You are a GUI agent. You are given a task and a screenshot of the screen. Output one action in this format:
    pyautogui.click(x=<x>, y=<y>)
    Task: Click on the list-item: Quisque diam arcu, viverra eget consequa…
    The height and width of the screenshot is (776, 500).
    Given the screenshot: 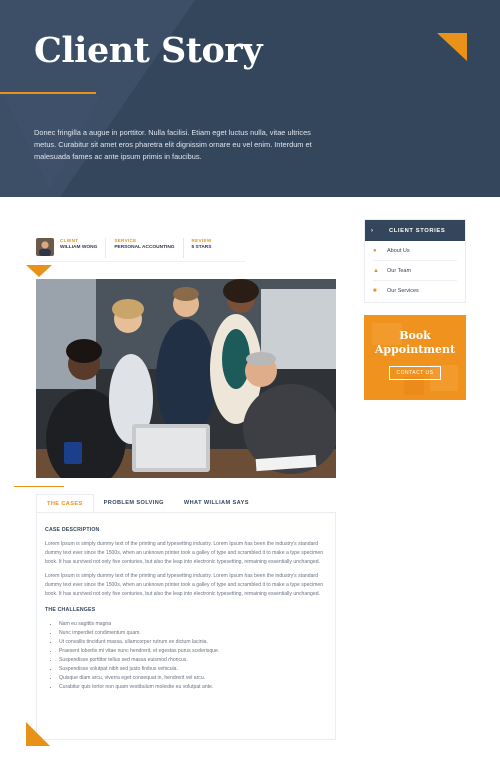 What is the action you would take?
    pyautogui.click(x=193, y=678)
    